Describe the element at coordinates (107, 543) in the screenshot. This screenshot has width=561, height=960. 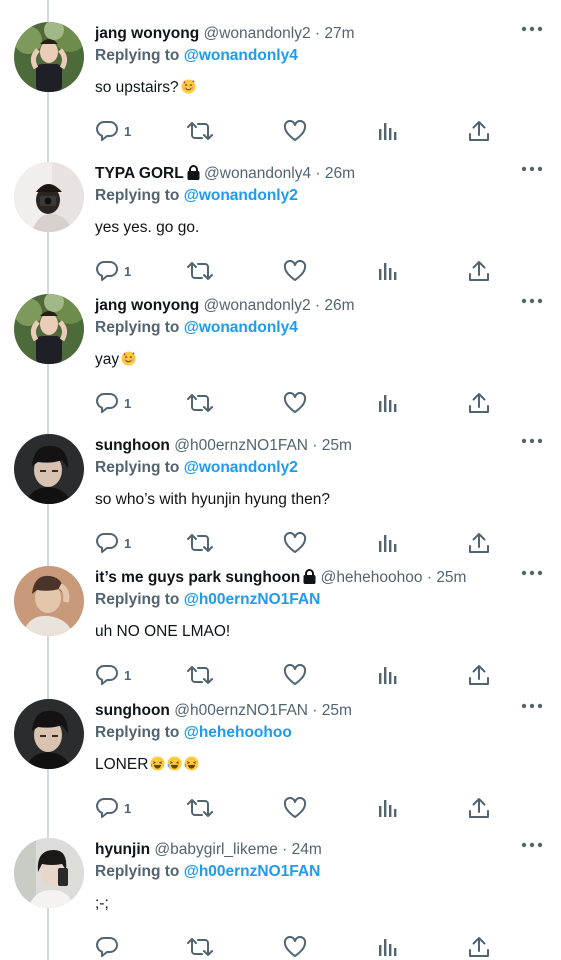
I see `reply-icon` at that location.